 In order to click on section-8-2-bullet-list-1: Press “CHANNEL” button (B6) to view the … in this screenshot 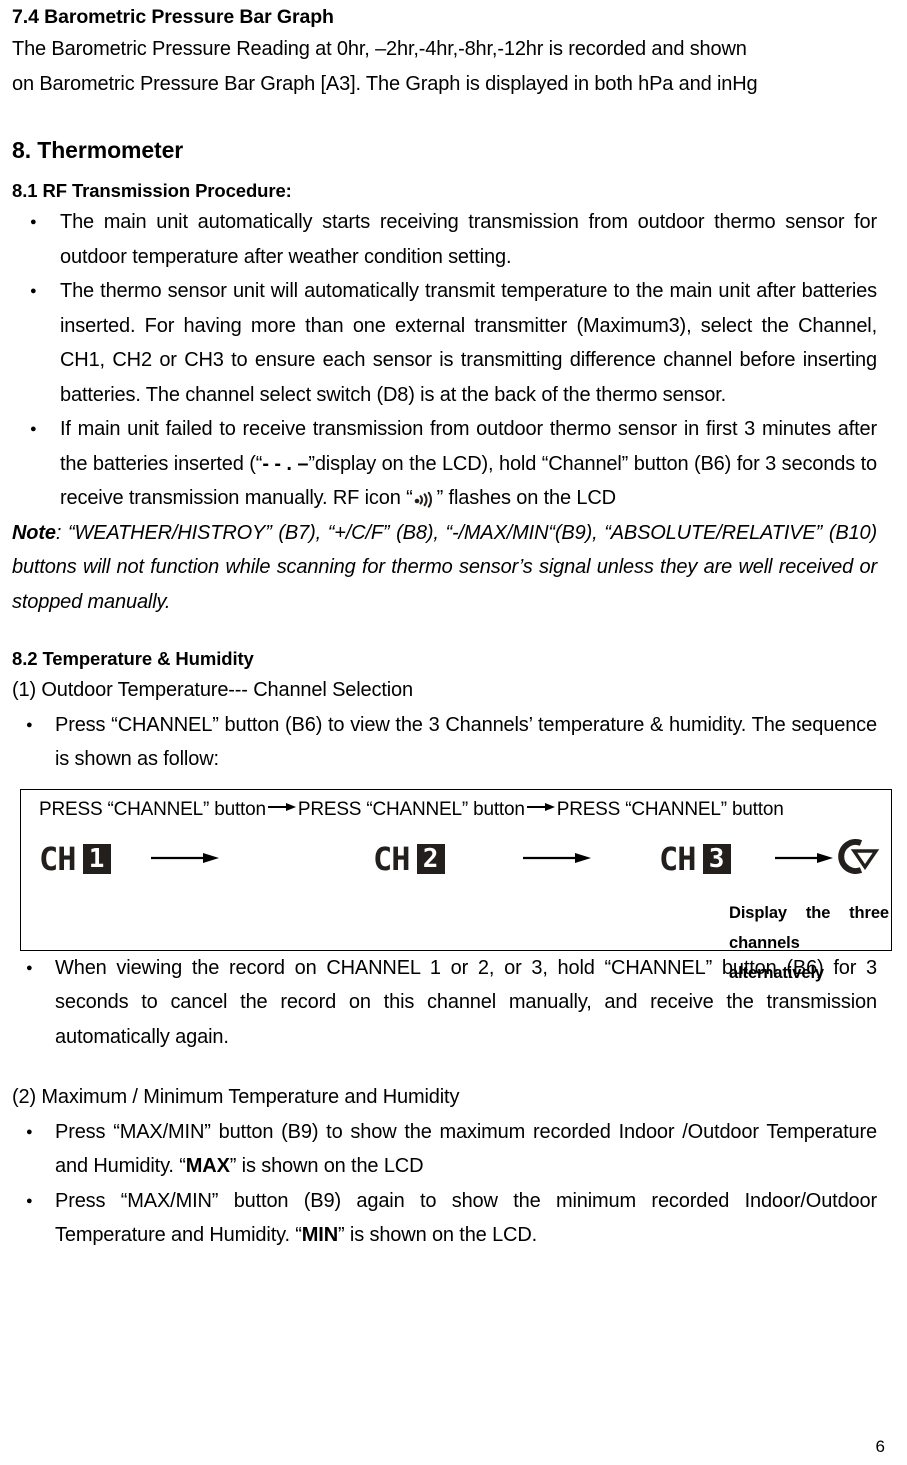, I will do `click(444, 742)`.